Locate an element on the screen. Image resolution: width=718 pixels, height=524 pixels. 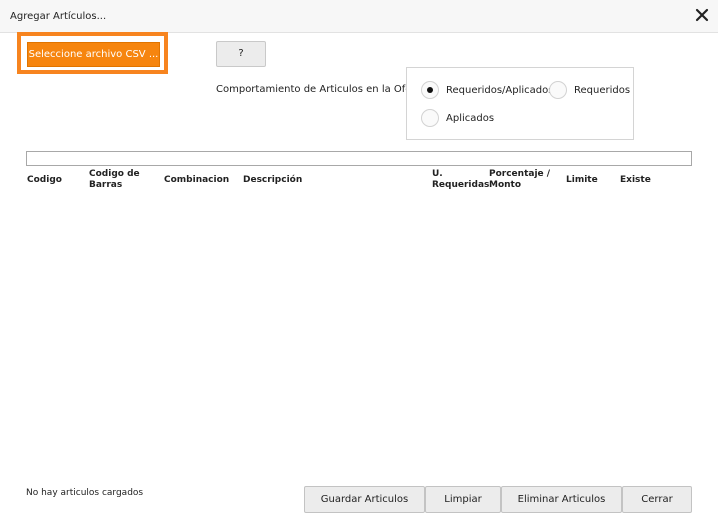
column-header-line: Monto is located at coordinates (505, 185).